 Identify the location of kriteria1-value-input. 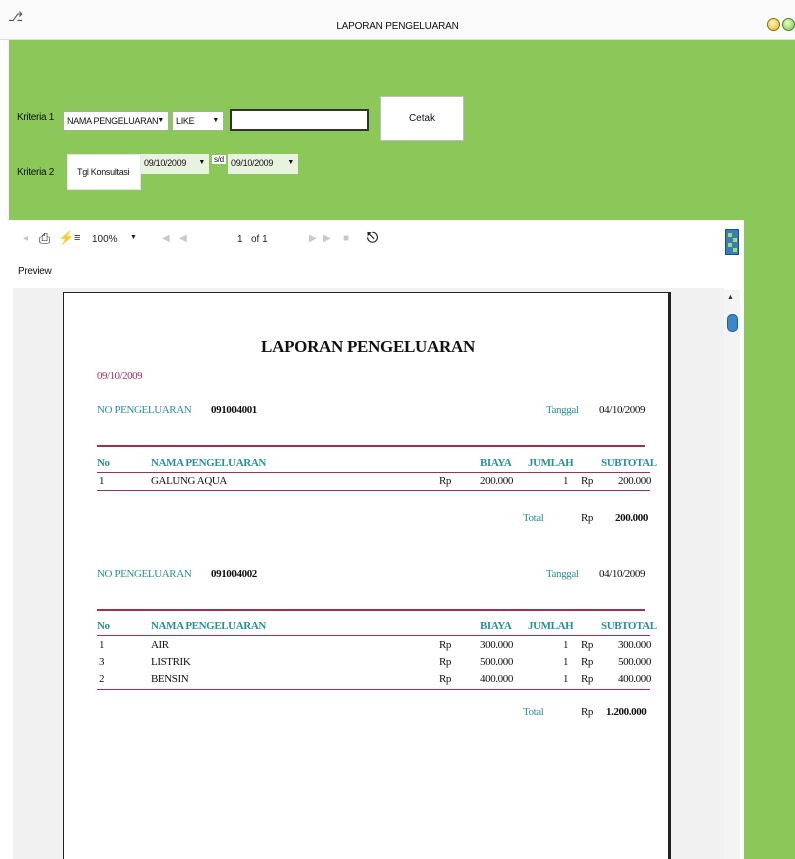
(299, 120).